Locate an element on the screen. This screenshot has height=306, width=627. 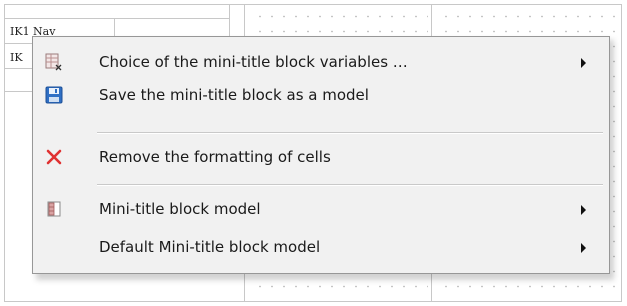
table-variables-icon is located at coordinates (54, 62).